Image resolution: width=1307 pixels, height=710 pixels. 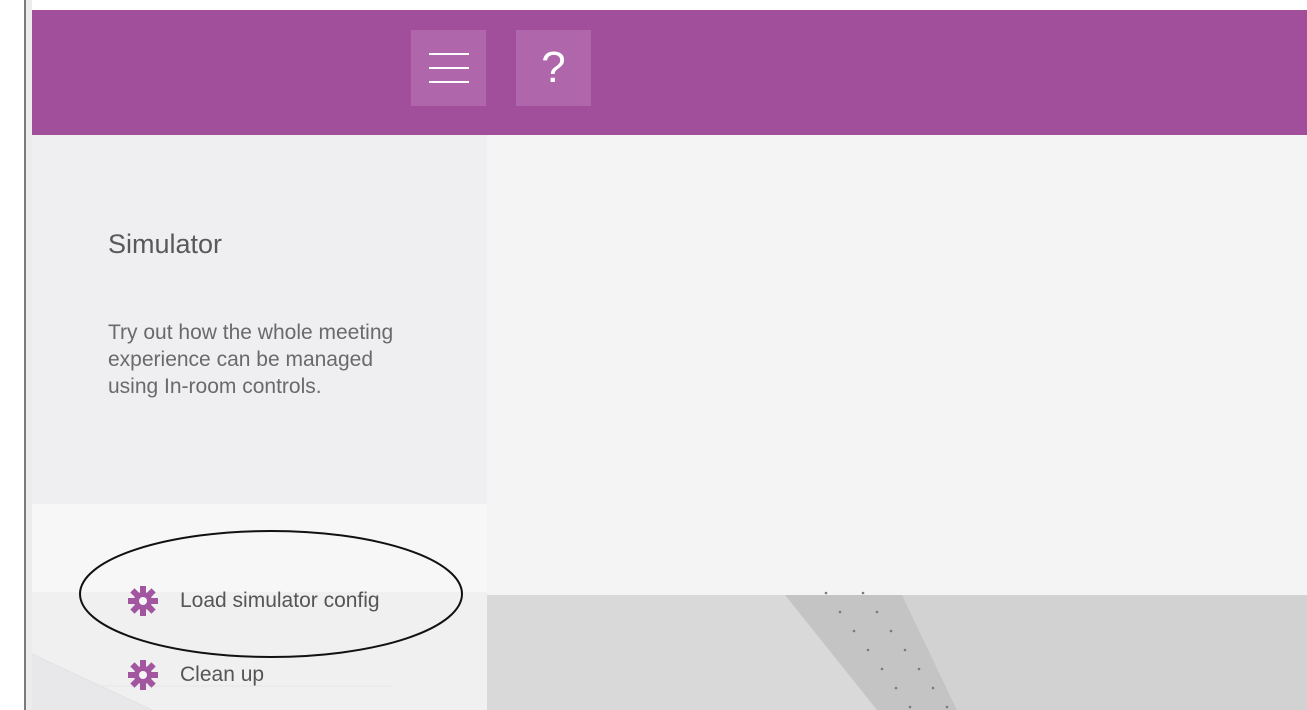 I want to click on hamburger-menu-icon, so click(x=448, y=68).